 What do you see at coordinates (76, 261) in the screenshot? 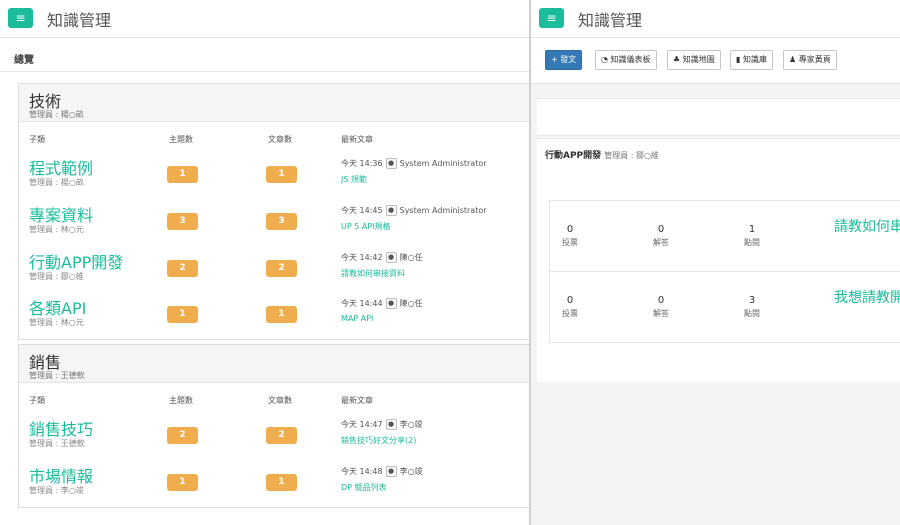
I see `subcategory-link: 行動APP開發` at bounding box center [76, 261].